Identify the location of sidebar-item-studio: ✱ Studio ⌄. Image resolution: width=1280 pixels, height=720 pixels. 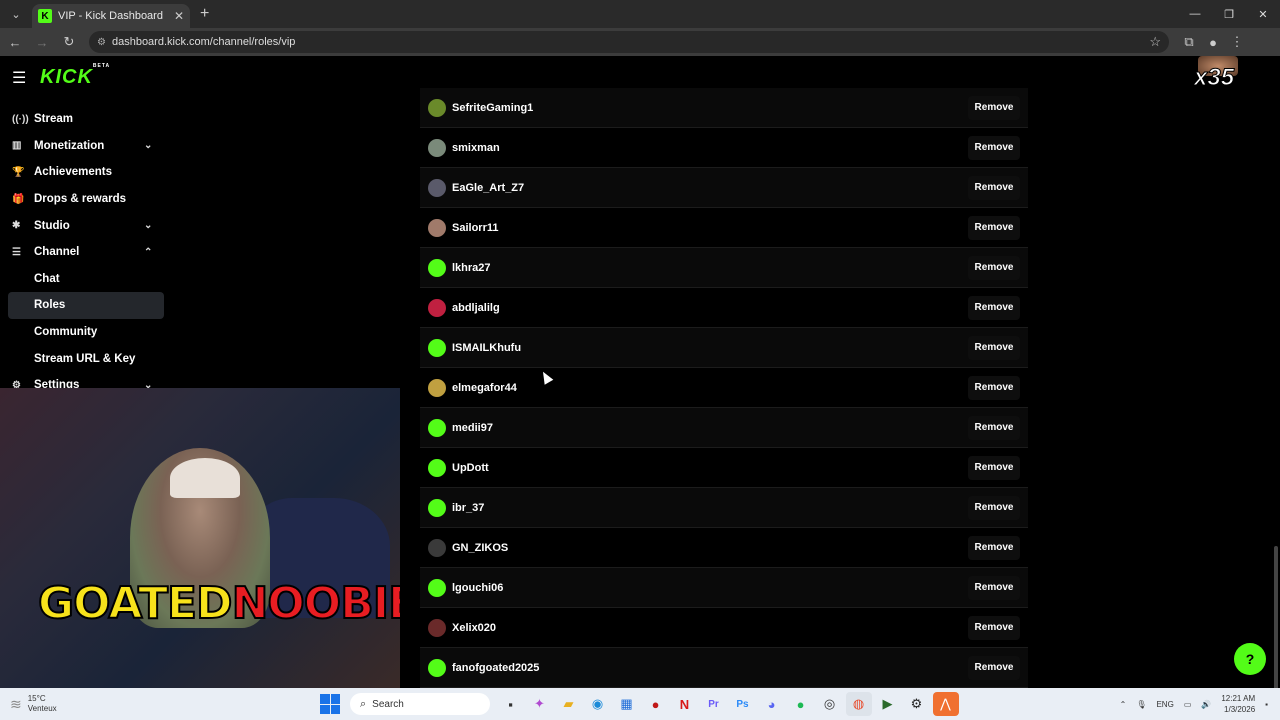
(86, 225).